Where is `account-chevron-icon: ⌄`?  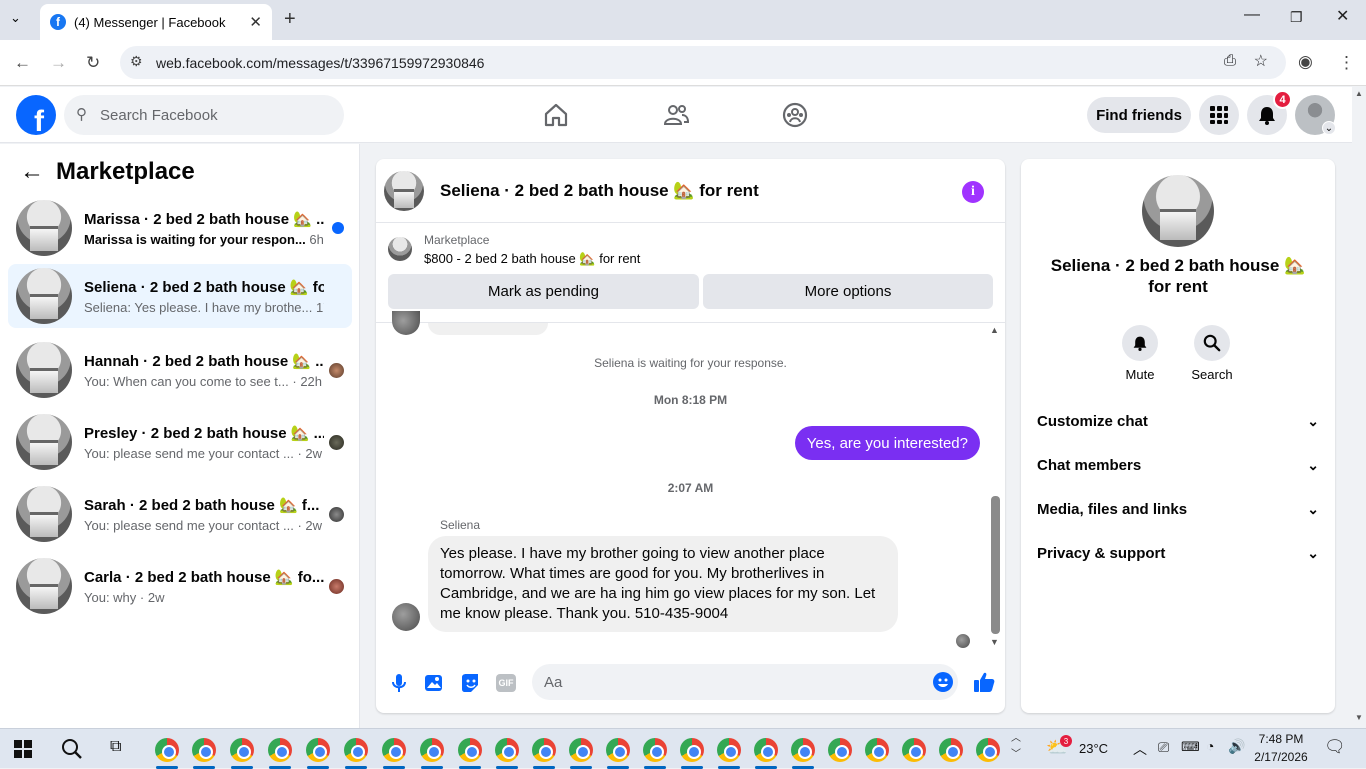
account-chevron-icon: ⌄ is located at coordinates (1329, 128).